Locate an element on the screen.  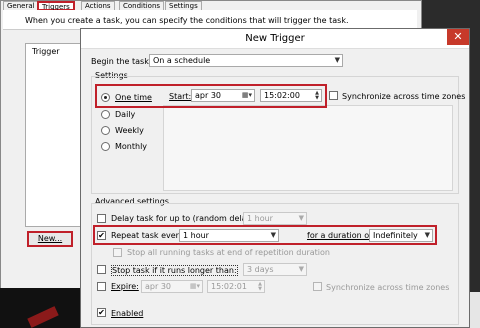
stop-running-tasks-checkbox is located at coordinates (117, 252).